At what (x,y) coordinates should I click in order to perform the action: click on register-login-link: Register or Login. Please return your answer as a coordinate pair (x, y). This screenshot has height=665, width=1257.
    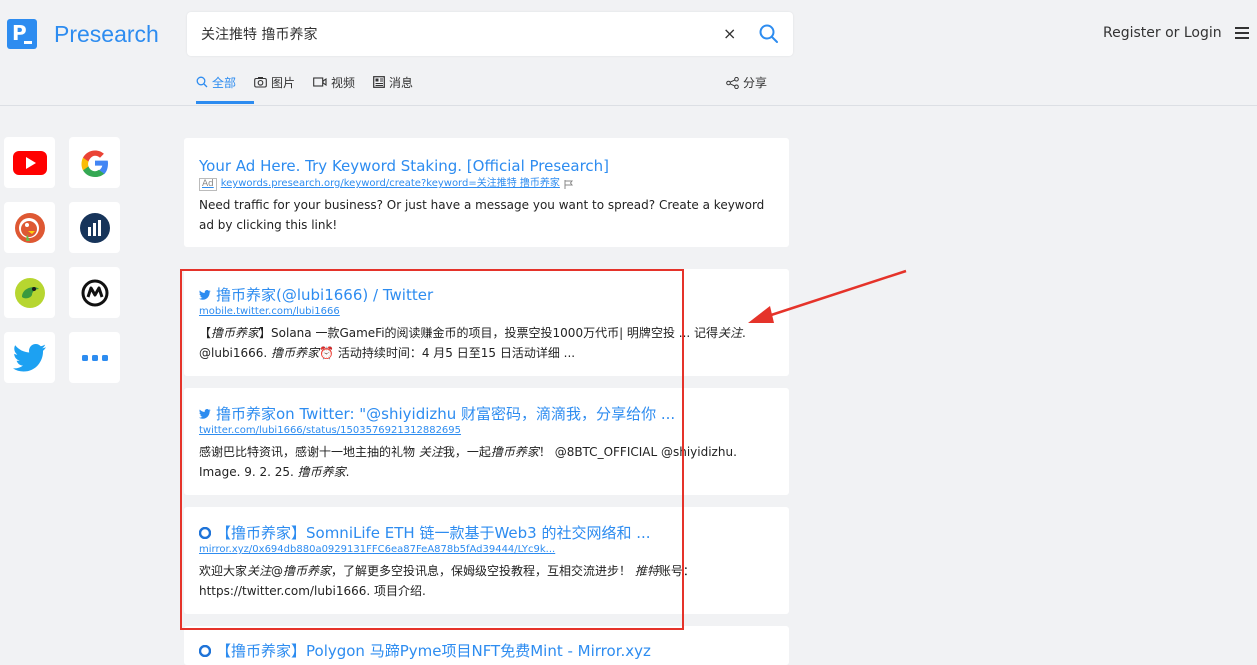
    Looking at the image, I should click on (1162, 33).